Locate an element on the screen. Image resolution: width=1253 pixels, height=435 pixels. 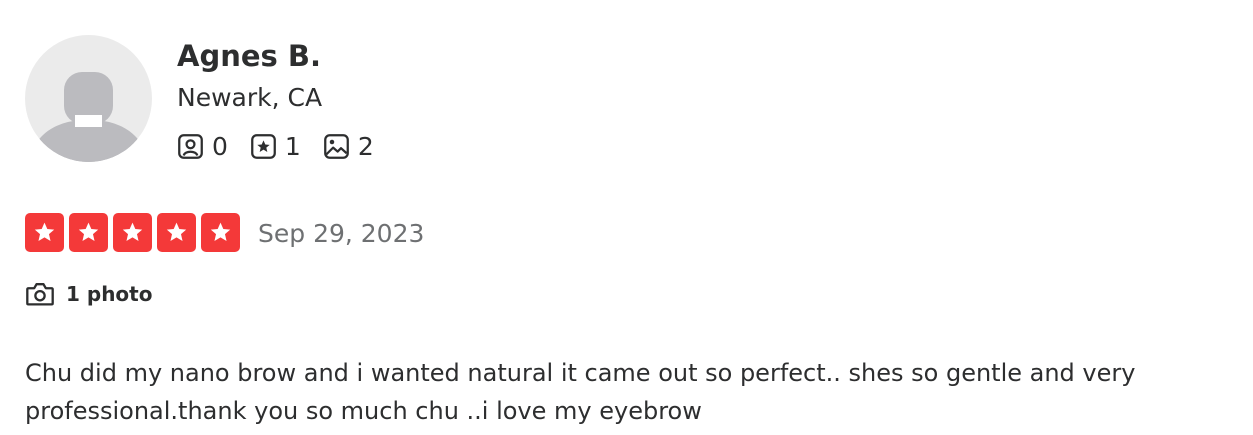
photos-icon is located at coordinates (336, 146).